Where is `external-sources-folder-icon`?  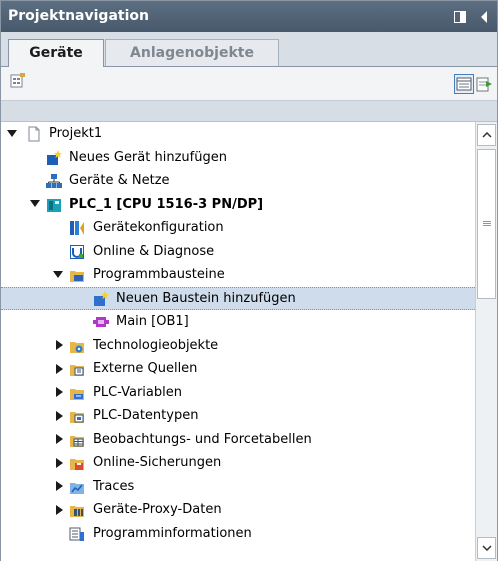 external-sources-folder-icon is located at coordinates (77, 369).